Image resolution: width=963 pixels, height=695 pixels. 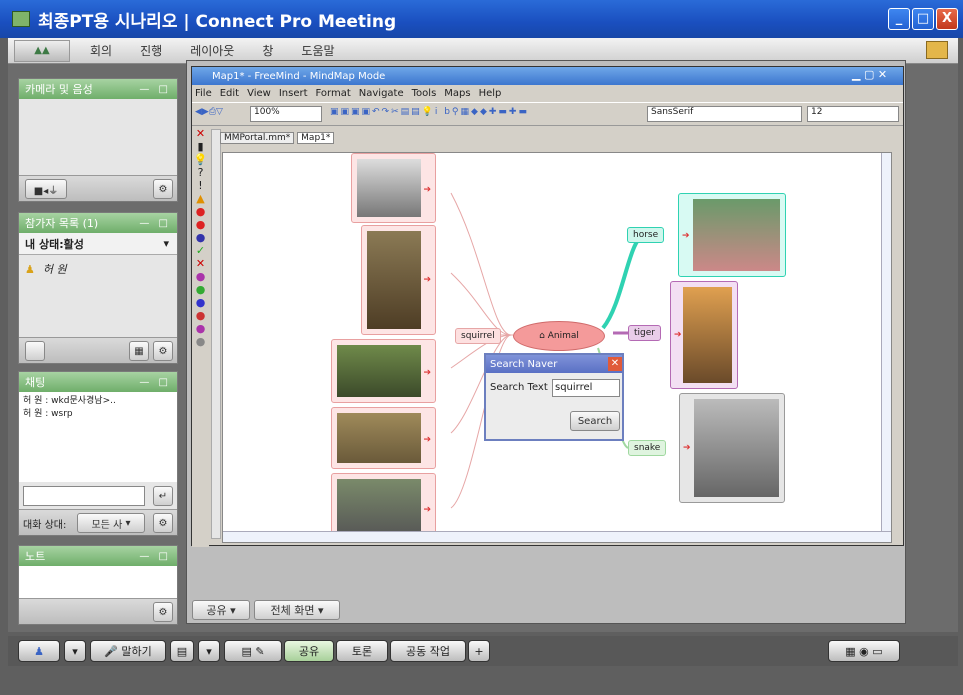 What do you see at coordinates (54, 244) in the screenshot?
I see `status-label: 내 상태:활성` at bounding box center [54, 244].